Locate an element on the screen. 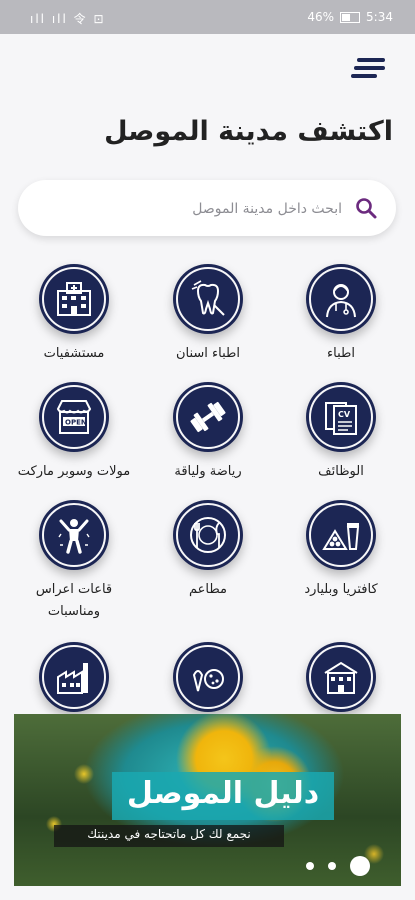 This screenshot has height=900, width=415. school-icon is located at coordinates (341, 677).